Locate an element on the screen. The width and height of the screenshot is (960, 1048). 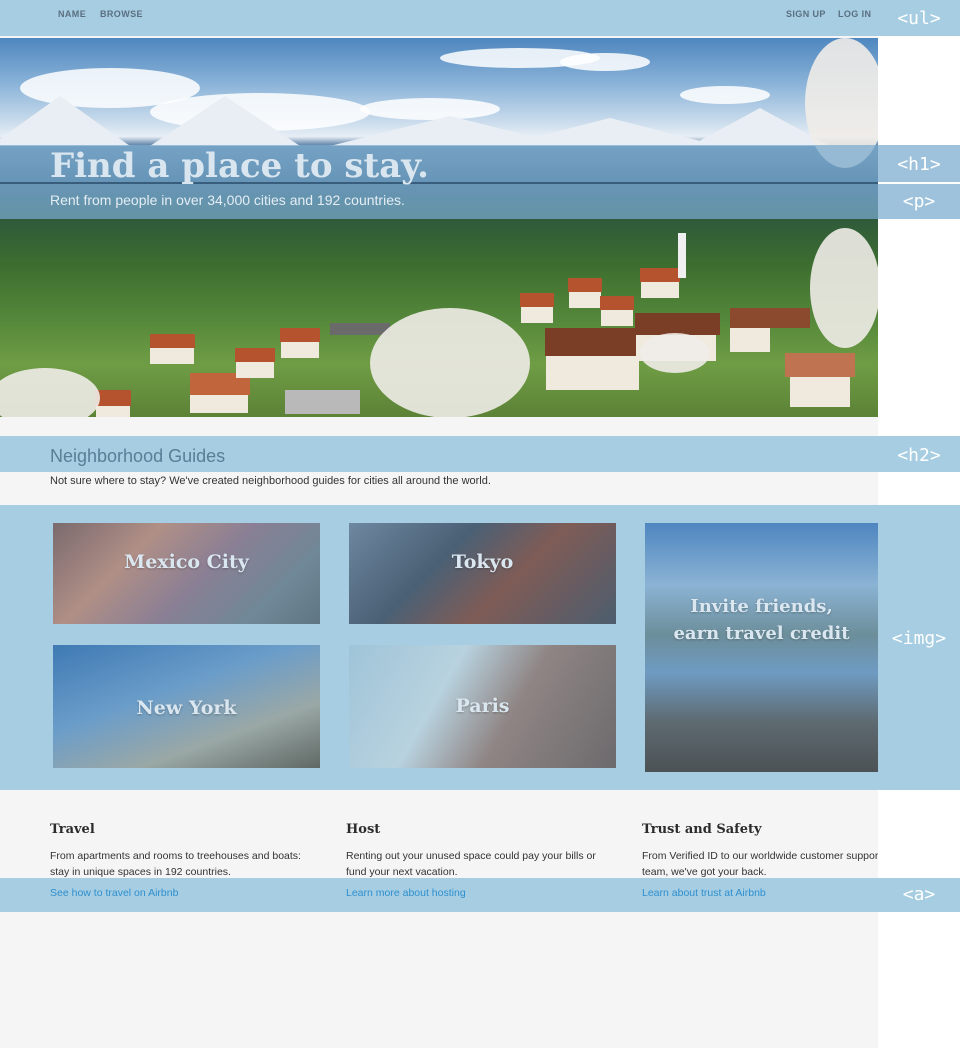
h2-tag-label: <h2> is located at coordinates (919, 455).